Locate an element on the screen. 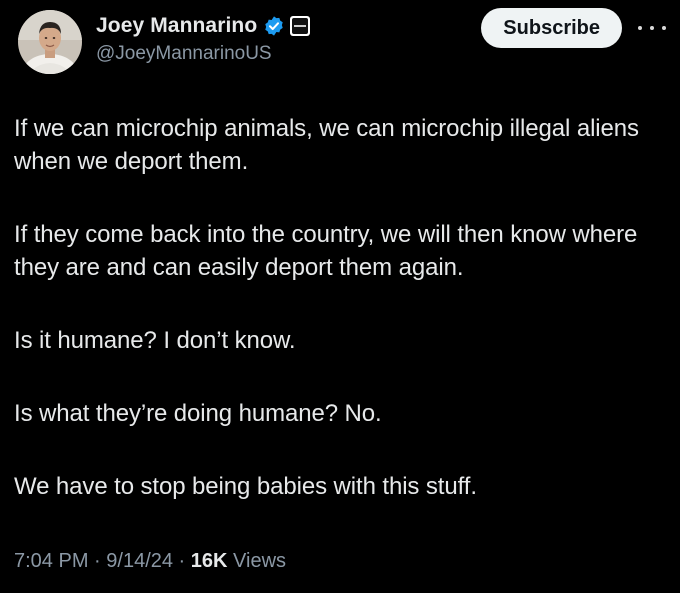 The image size is (680, 593). display-name: Joey Mannarino is located at coordinates (176, 26).